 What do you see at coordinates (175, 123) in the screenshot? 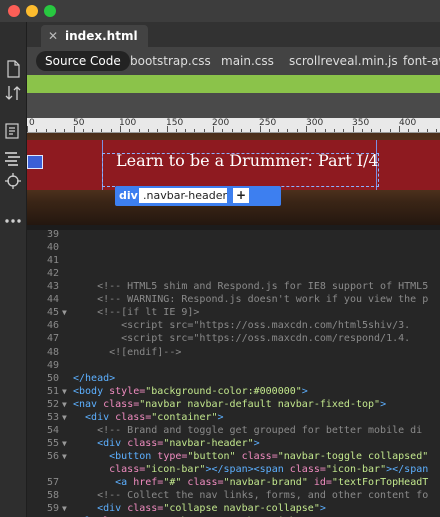
I see `ruler-label: 150` at bounding box center [175, 123].